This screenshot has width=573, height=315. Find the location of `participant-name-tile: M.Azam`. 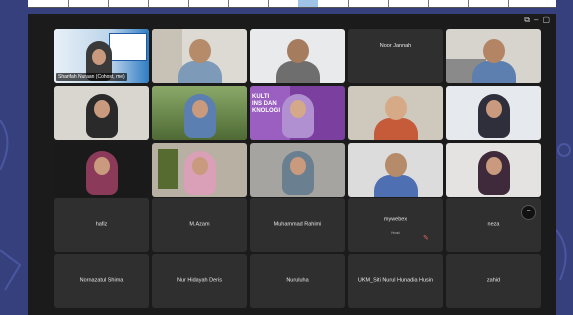

participant-name-tile: M.Azam is located at coordinates (199, 225).